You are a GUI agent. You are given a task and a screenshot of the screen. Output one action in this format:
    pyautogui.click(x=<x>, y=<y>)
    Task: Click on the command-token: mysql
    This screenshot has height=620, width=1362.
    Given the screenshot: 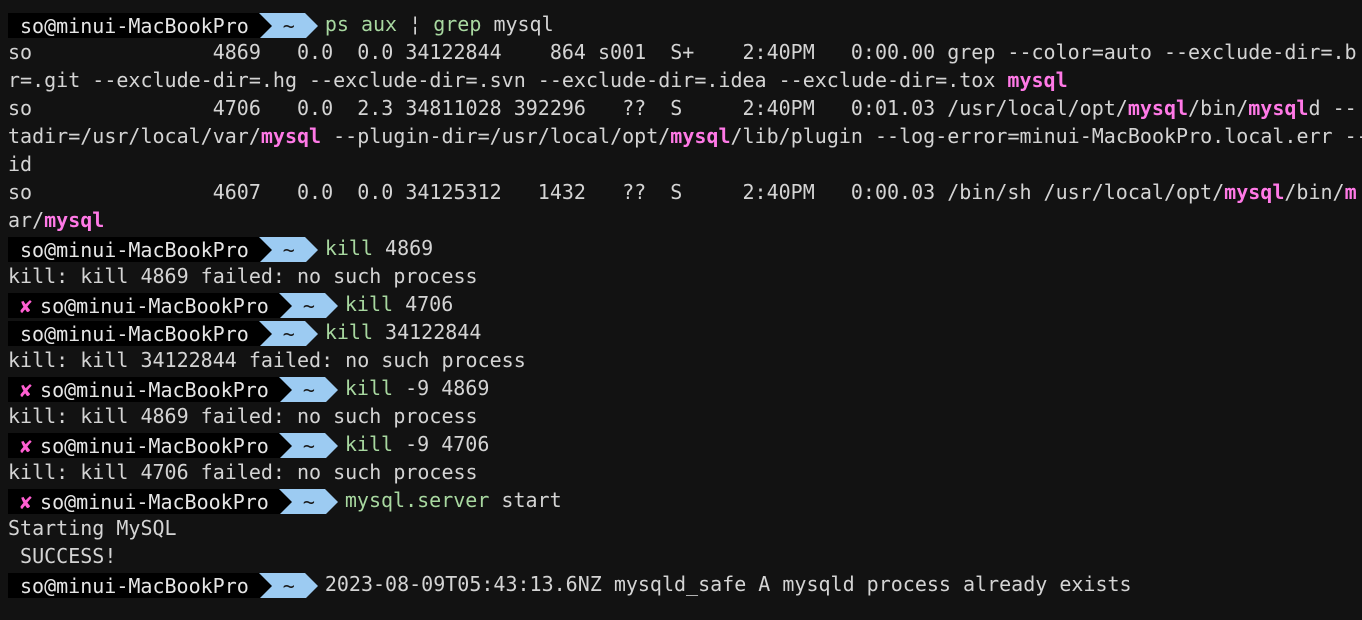 What is the action you would take?
    pyautogui.click(x=523, y=24)
    